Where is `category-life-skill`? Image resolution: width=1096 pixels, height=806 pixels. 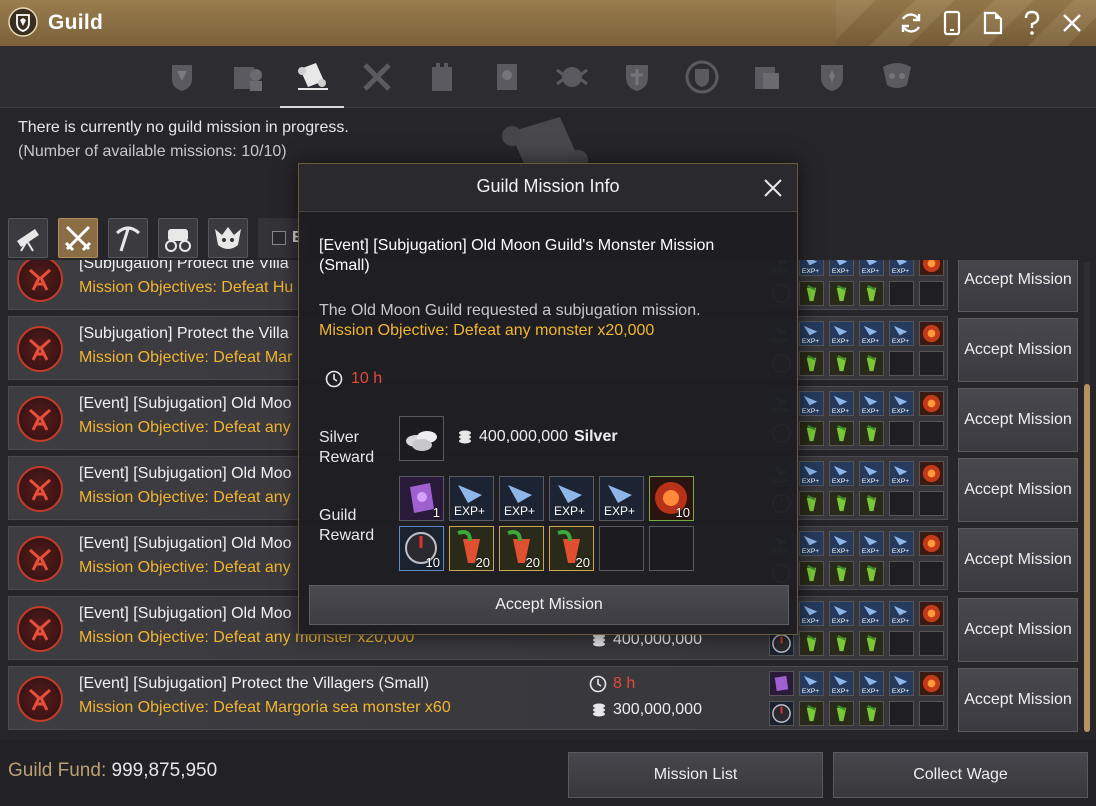
category-life-skill is located at coordinates (128, 238).